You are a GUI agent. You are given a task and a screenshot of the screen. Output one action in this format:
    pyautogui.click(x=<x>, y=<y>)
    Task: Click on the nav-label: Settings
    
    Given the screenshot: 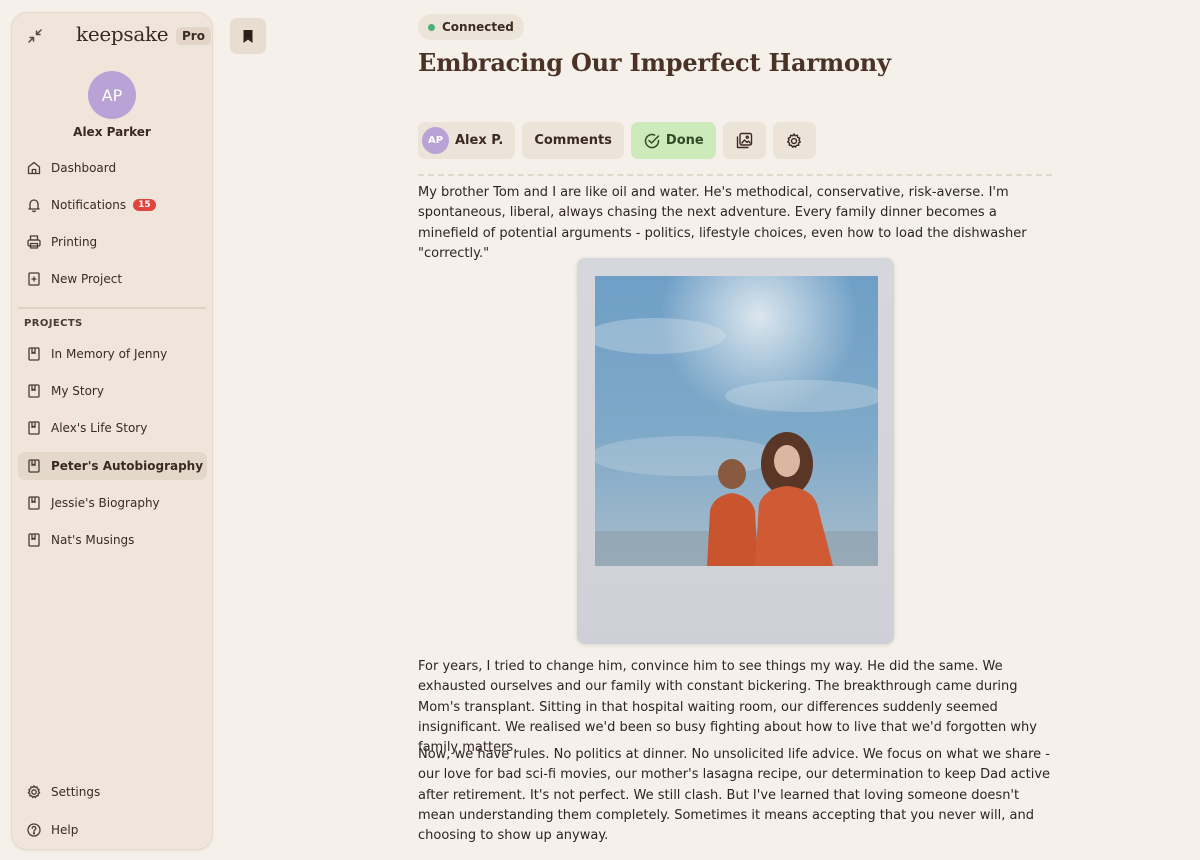 What is the action you would take?
    pyautogui.click(x=76, y=792)
    